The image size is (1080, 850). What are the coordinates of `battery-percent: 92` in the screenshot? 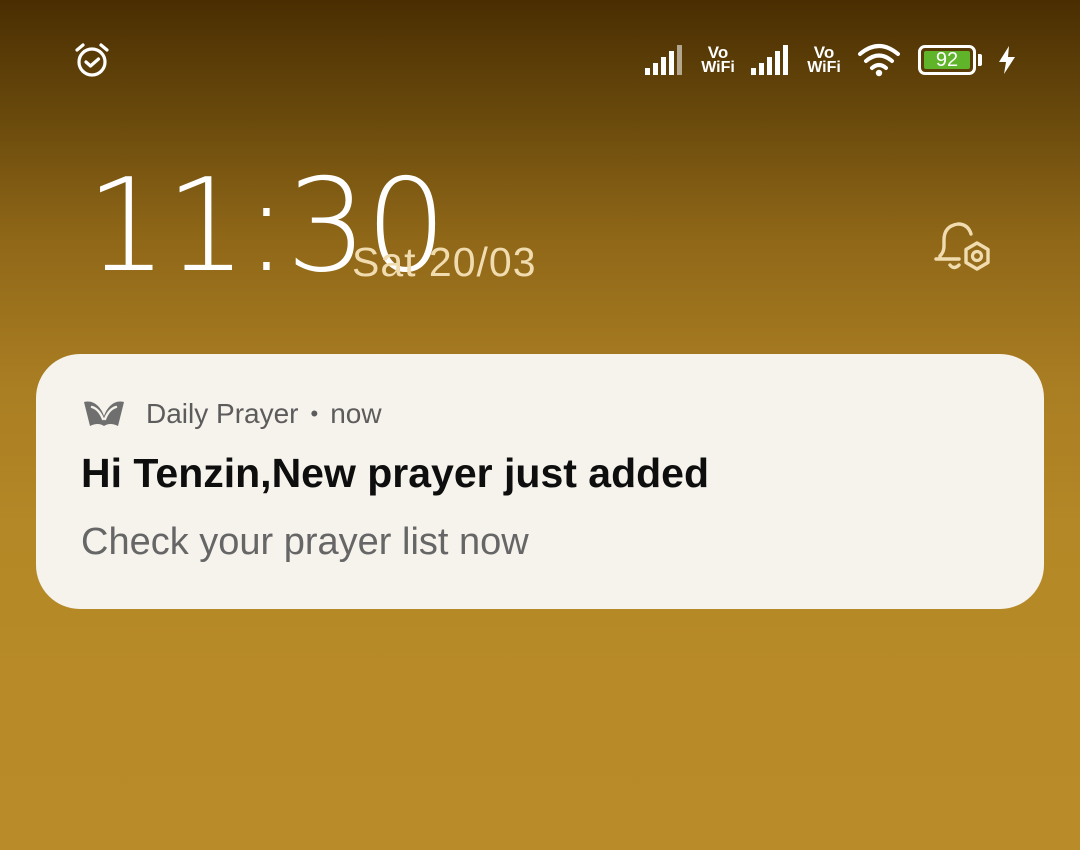 It's located at (947, 60).